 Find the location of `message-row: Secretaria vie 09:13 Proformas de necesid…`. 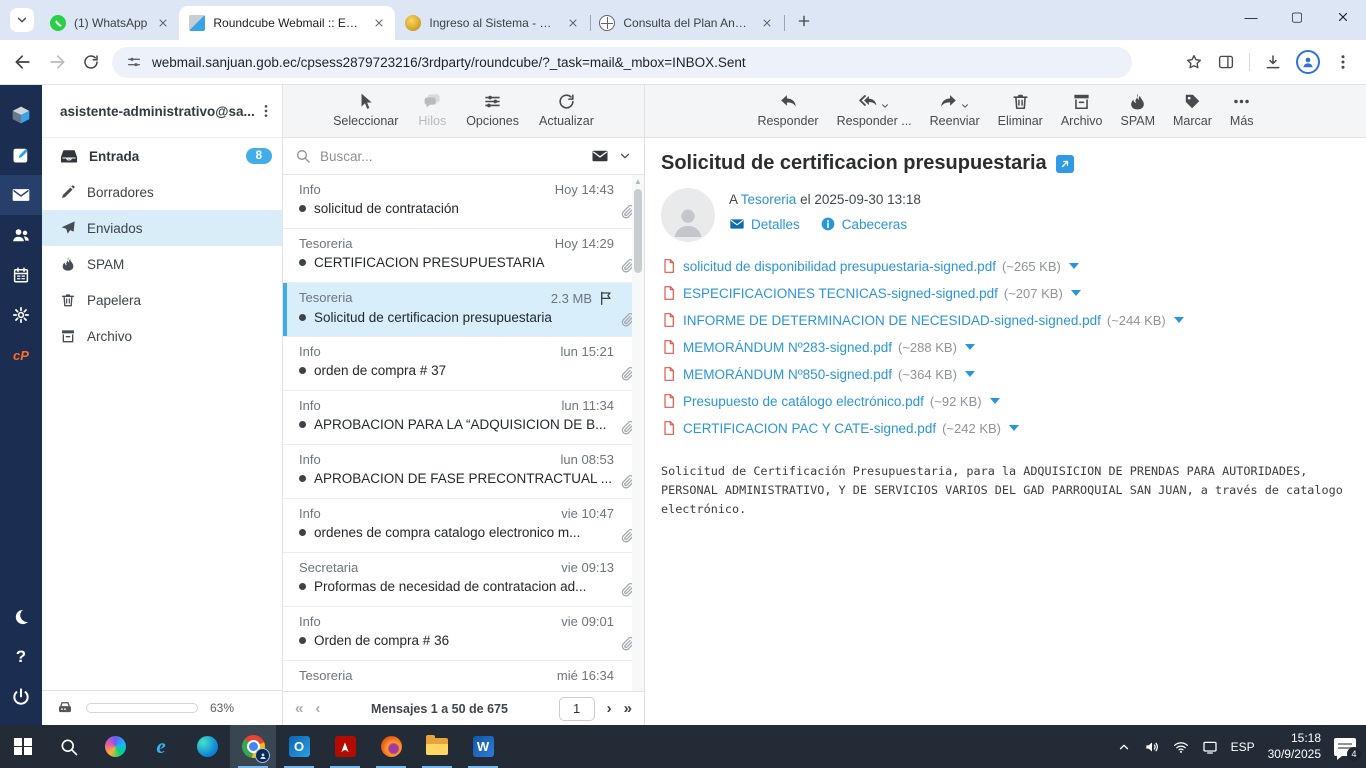

message-row: Secretaria vie 09:13 Proformas de necesid… is located at coordinates (463, 580).